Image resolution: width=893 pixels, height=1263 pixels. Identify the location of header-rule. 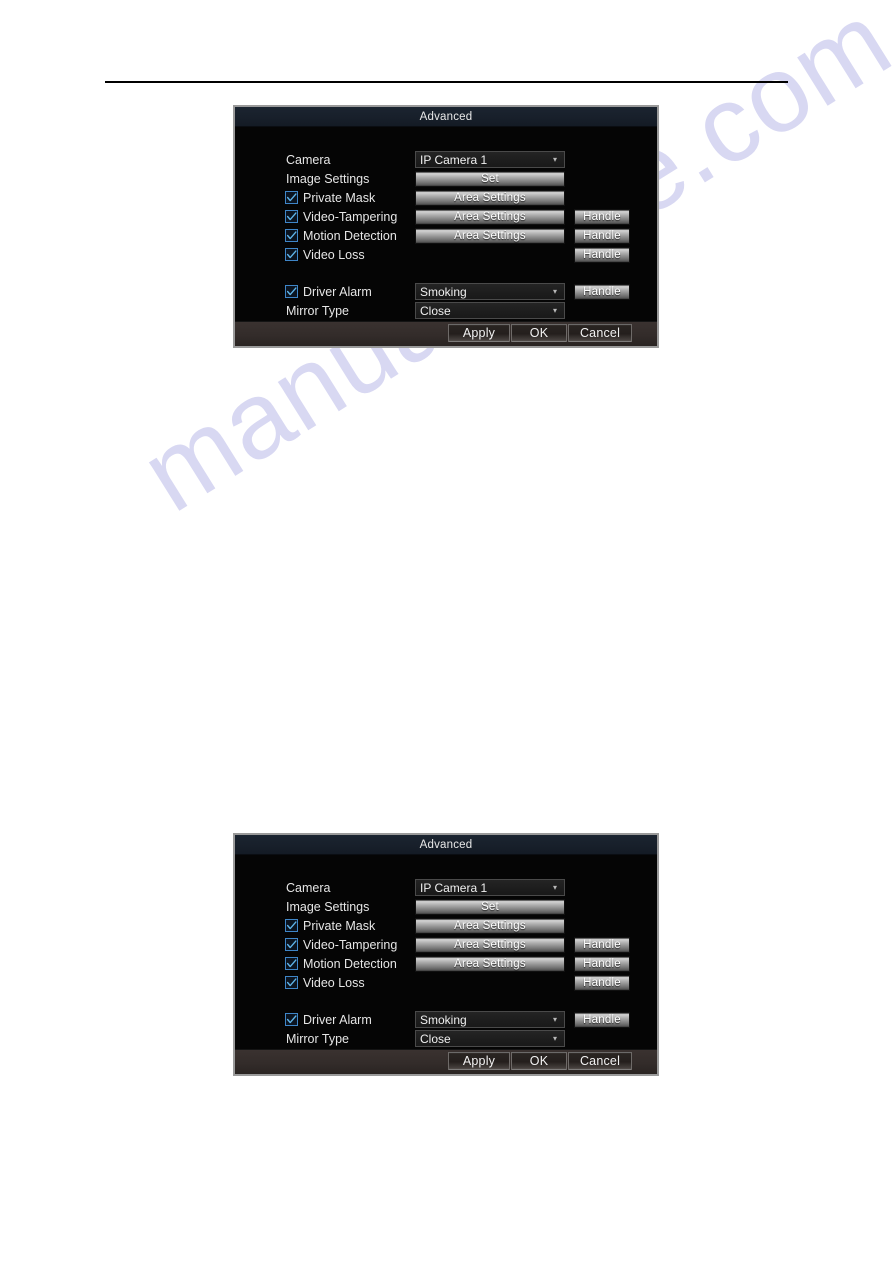
(446, 82).